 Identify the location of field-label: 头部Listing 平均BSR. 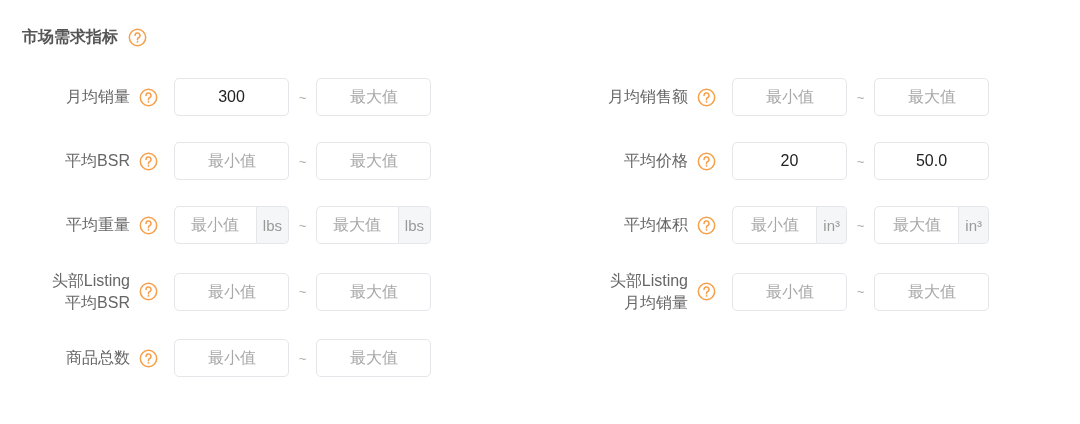
(90, 292).